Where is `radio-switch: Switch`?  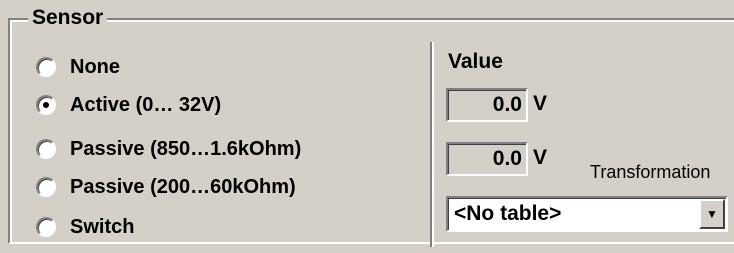 radio-switch: Switch is located at coordinates (85, 227).